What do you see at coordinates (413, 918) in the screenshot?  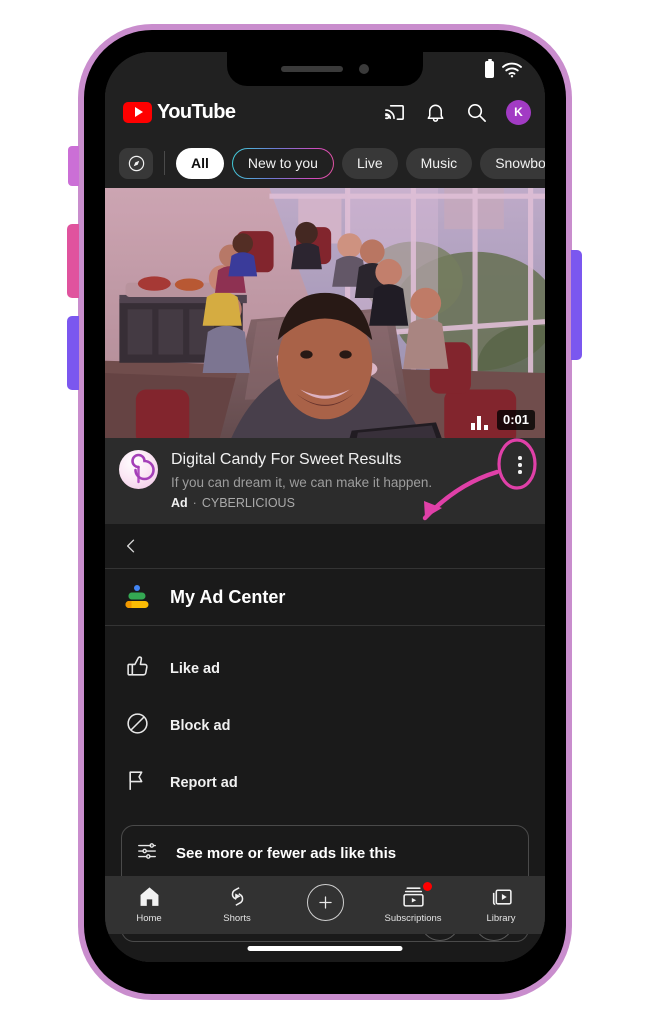 I see `nav-label-subscriptions: Subscriptions` at bounding box center [413, 918].